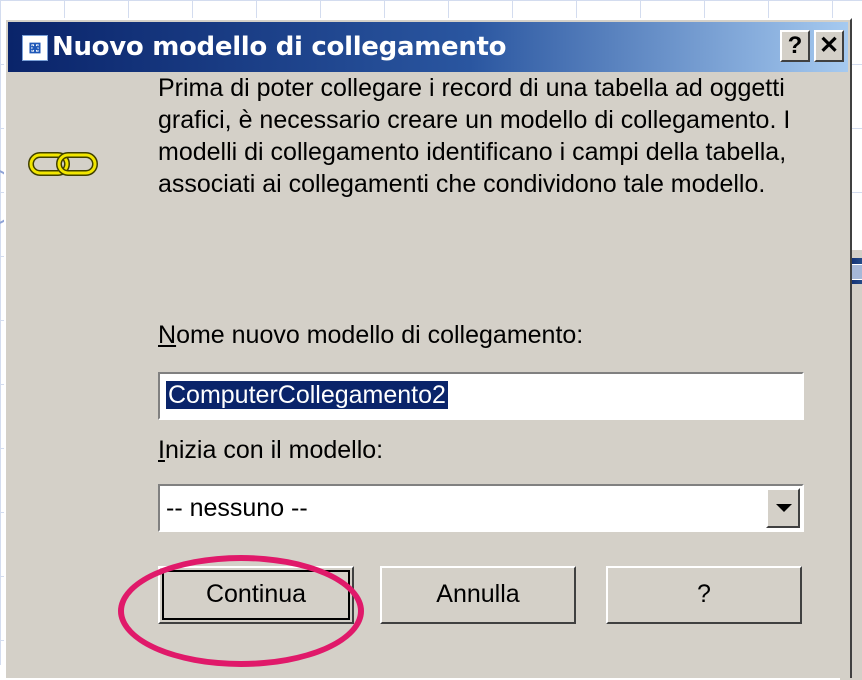  I want to click on titlebar-help-button: ?, so click(795, 46).